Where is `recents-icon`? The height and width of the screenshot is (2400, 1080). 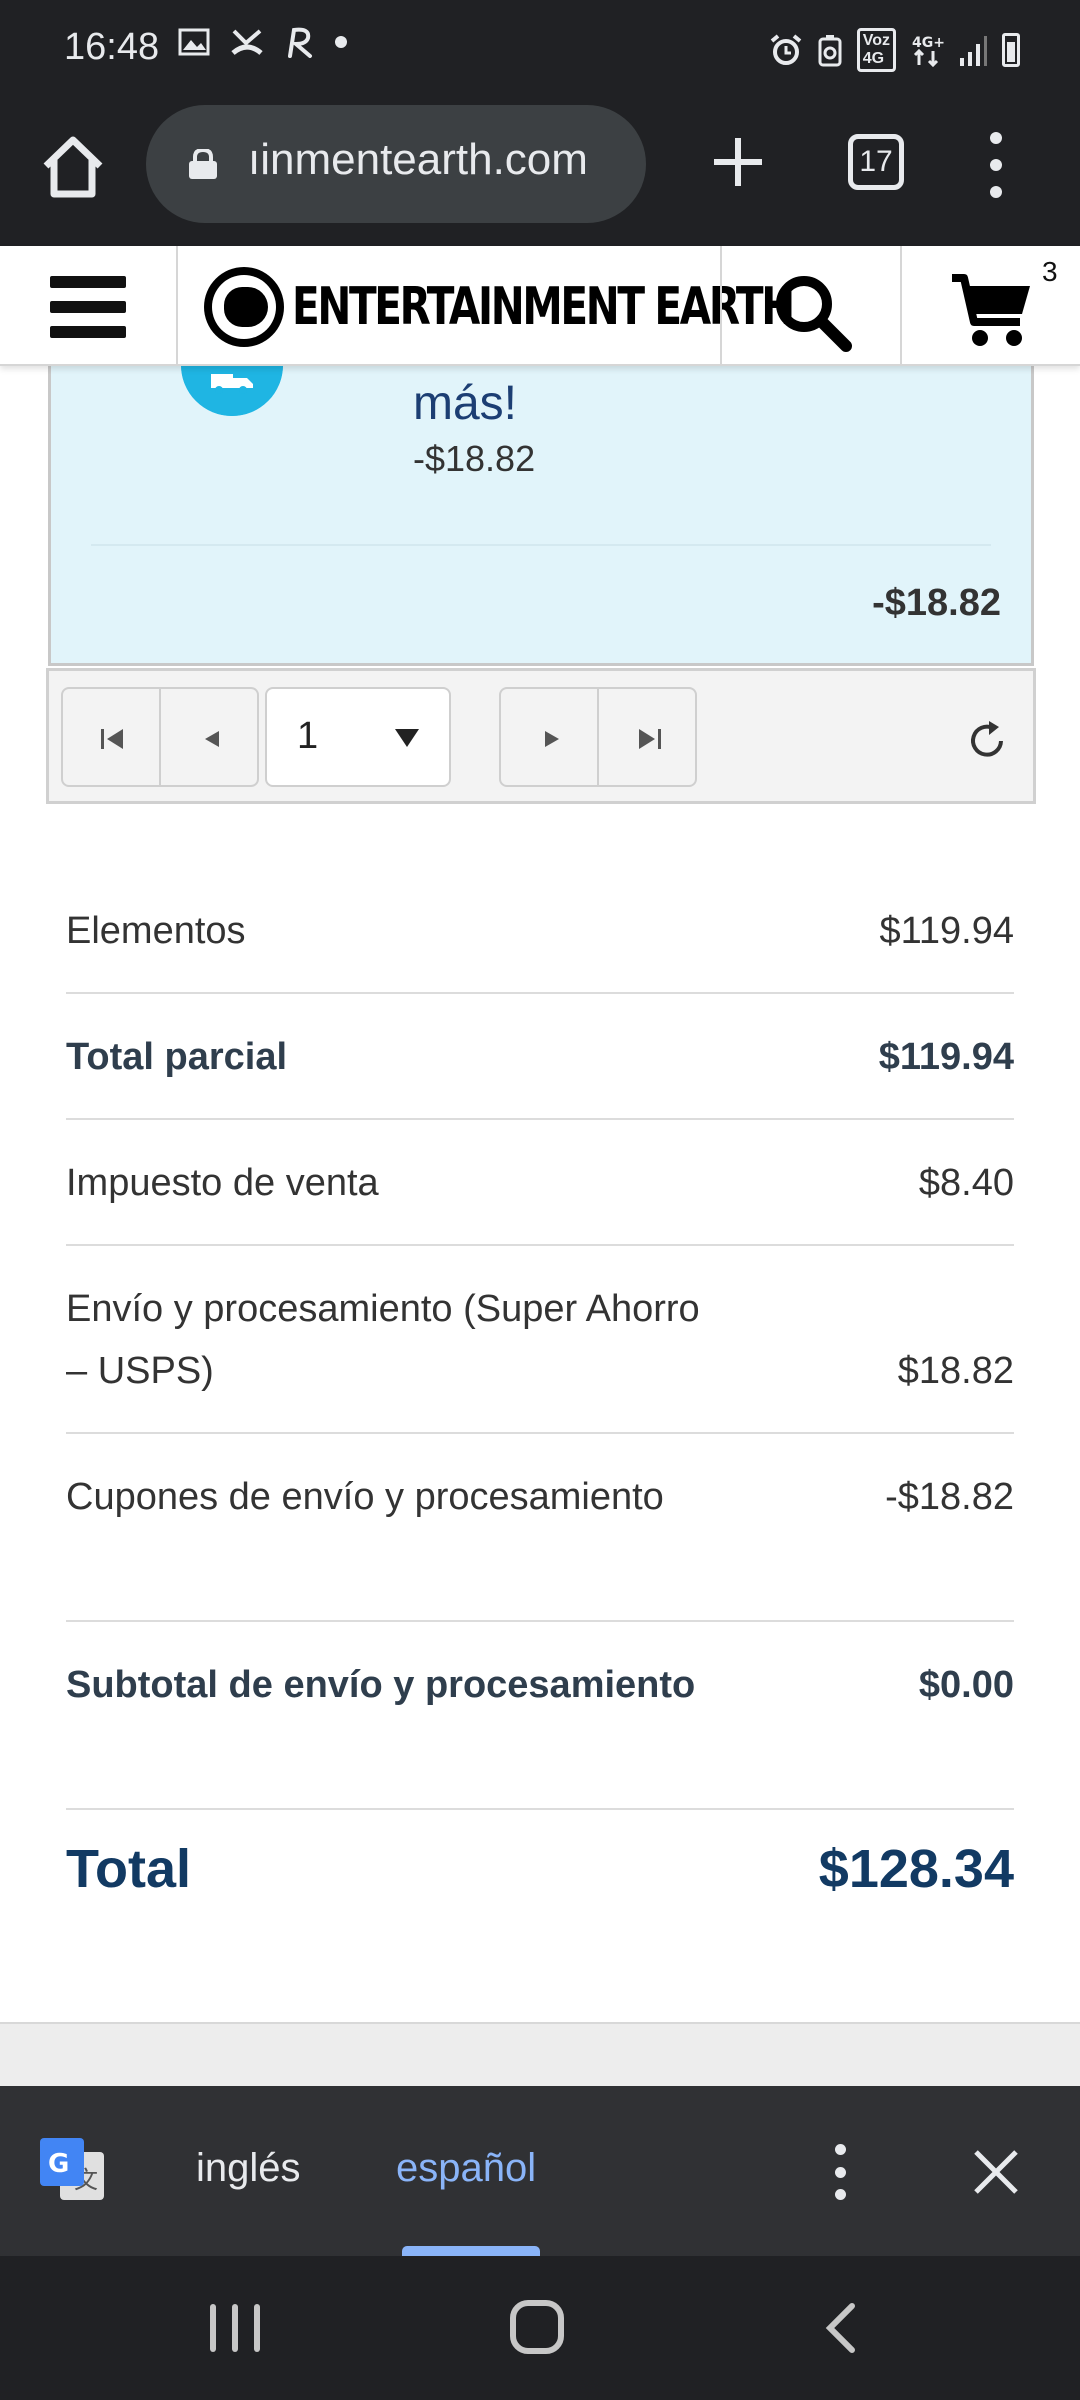 recents-icon is located at coordinates (235, 2328).